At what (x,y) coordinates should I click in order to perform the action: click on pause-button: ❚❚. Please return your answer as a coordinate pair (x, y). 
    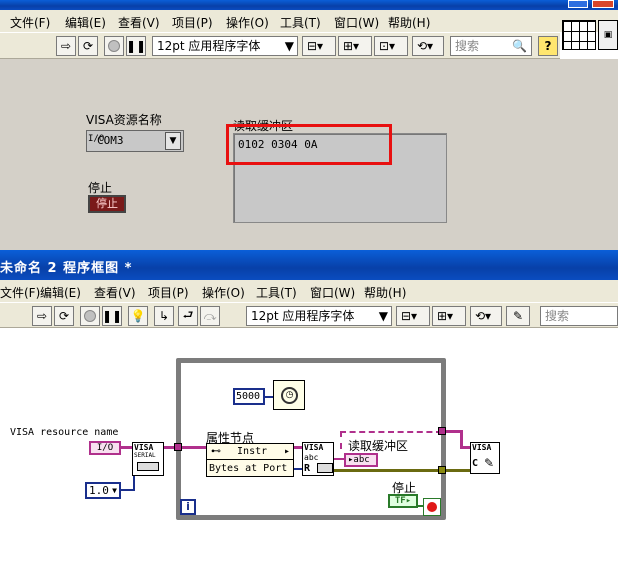
    Looking at the image, I should click on (136, 46).